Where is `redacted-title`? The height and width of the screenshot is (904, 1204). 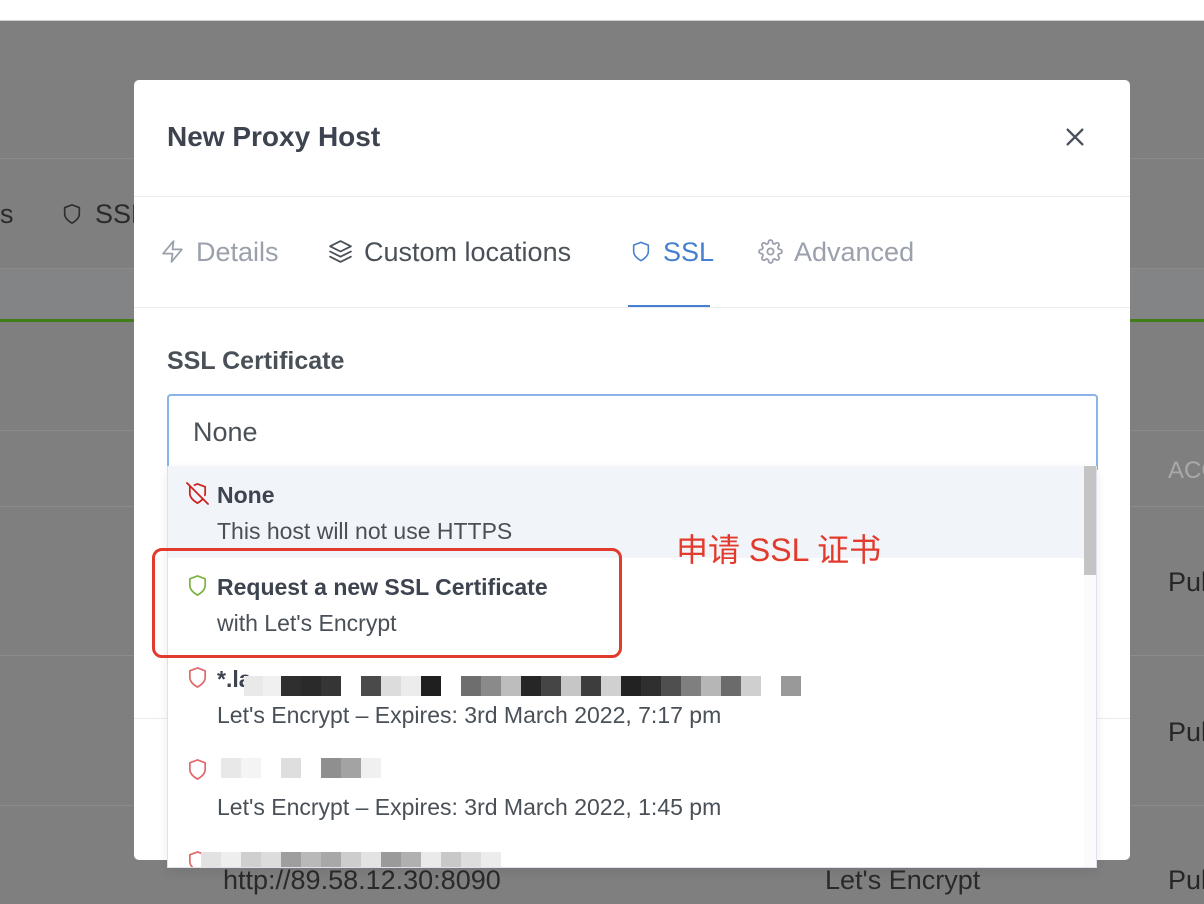
redacted-title is located at coordinates (626, 850).